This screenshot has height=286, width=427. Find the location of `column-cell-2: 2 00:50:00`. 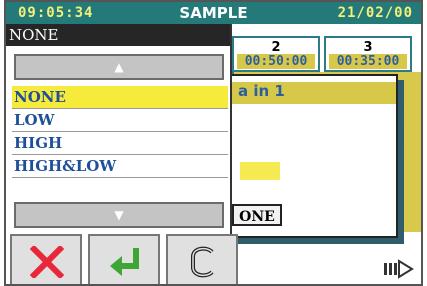

column-cell-2: 2 00:50:00 is located at coordinates (276, 54).